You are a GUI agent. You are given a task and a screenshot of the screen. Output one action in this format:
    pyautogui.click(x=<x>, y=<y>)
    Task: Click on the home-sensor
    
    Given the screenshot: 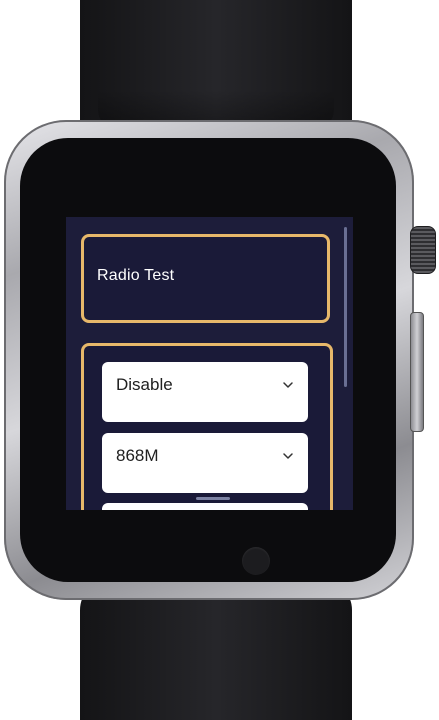 What is the action you would take?
    pyautogui.click(x=256, y=561)
    